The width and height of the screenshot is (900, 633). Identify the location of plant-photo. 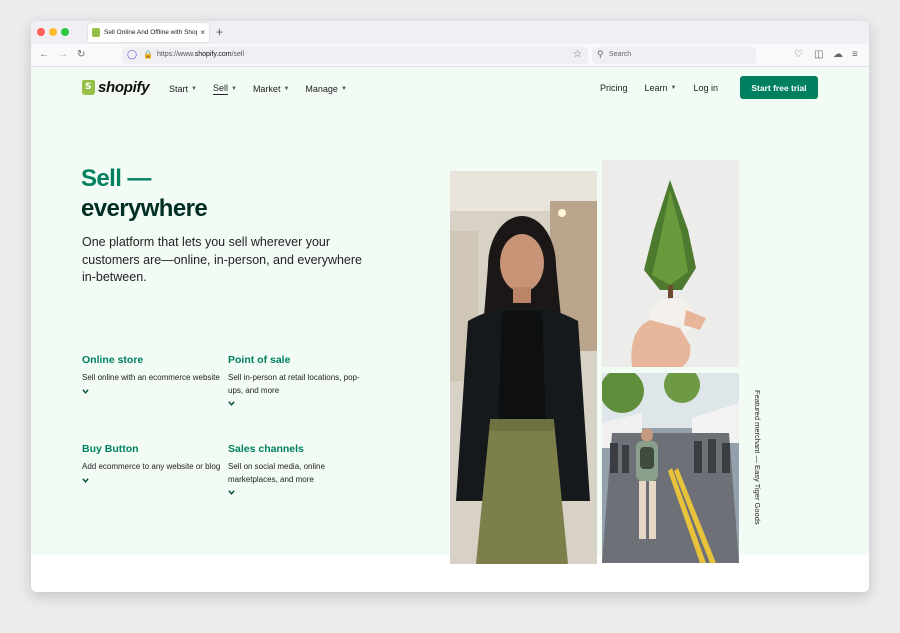
(670, 263).